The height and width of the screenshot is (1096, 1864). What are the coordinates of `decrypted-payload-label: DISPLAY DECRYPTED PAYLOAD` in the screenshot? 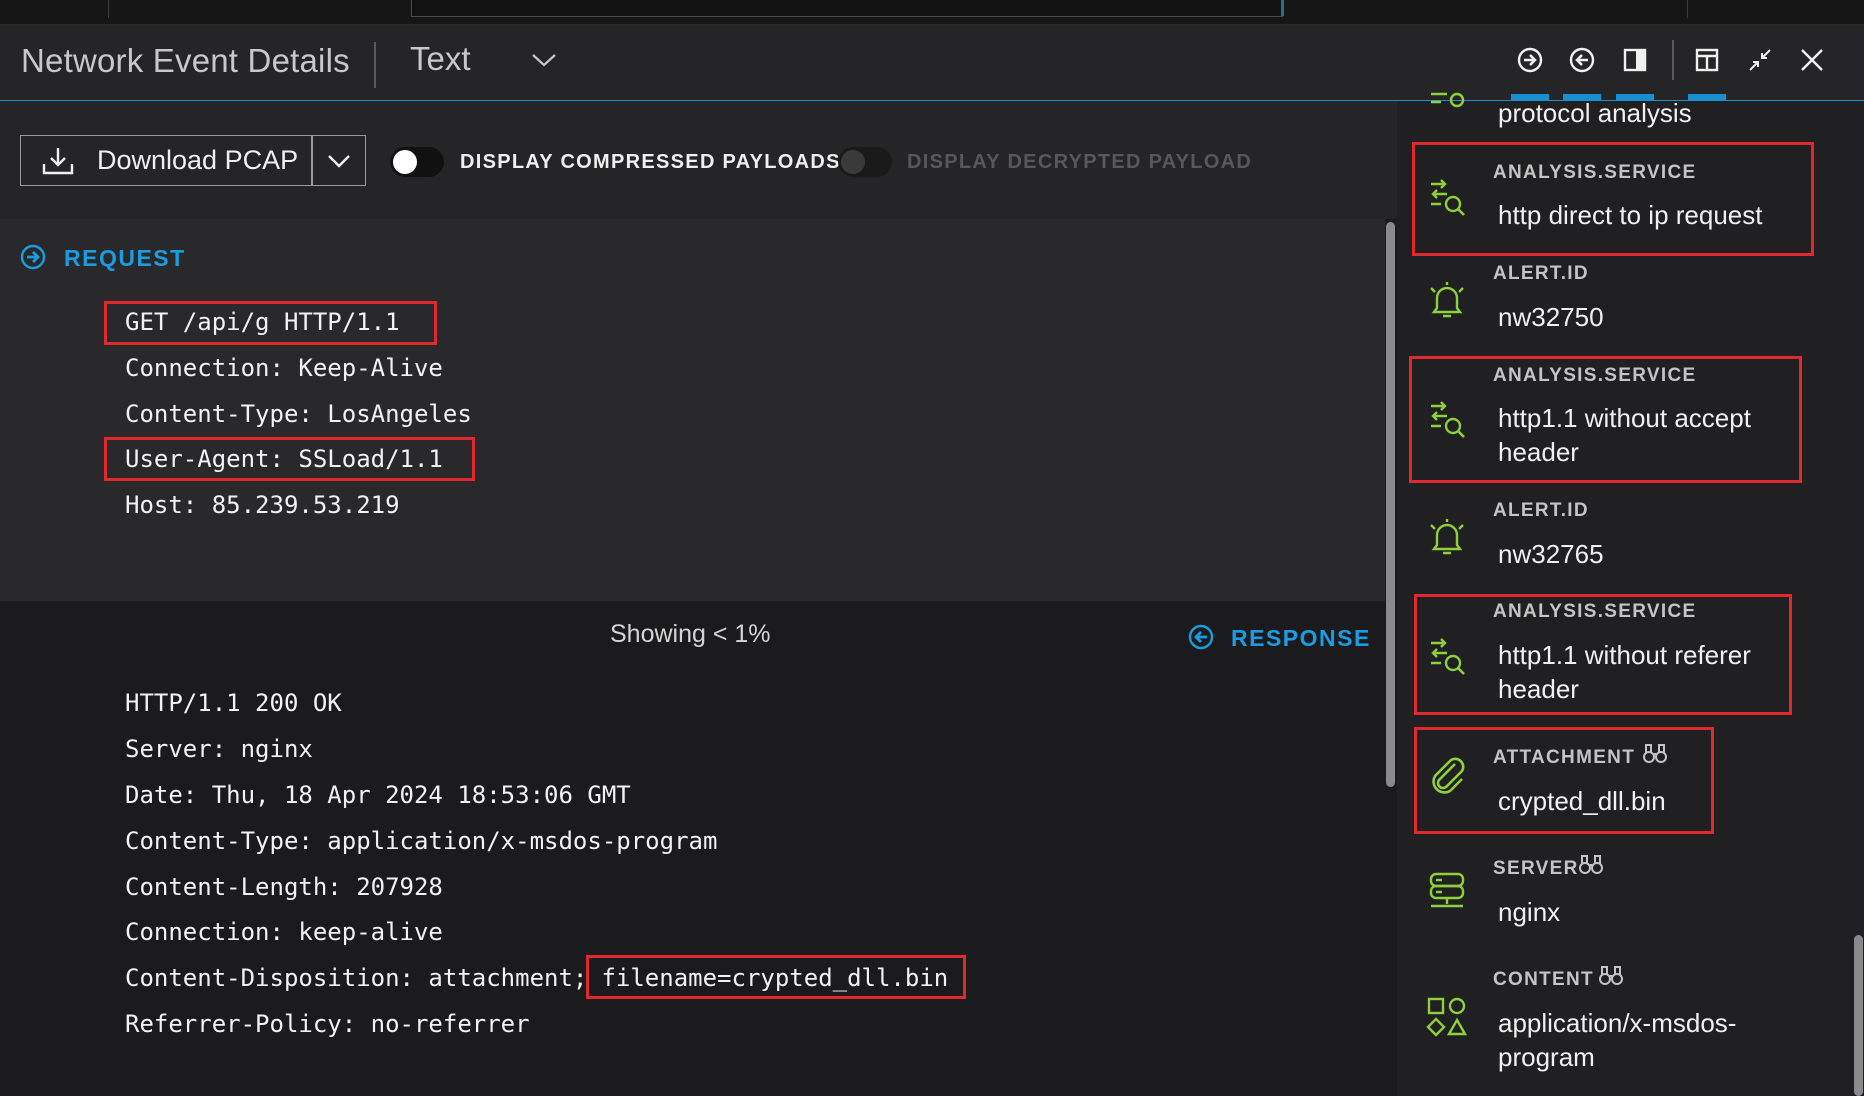 It's located at (1080, 162).